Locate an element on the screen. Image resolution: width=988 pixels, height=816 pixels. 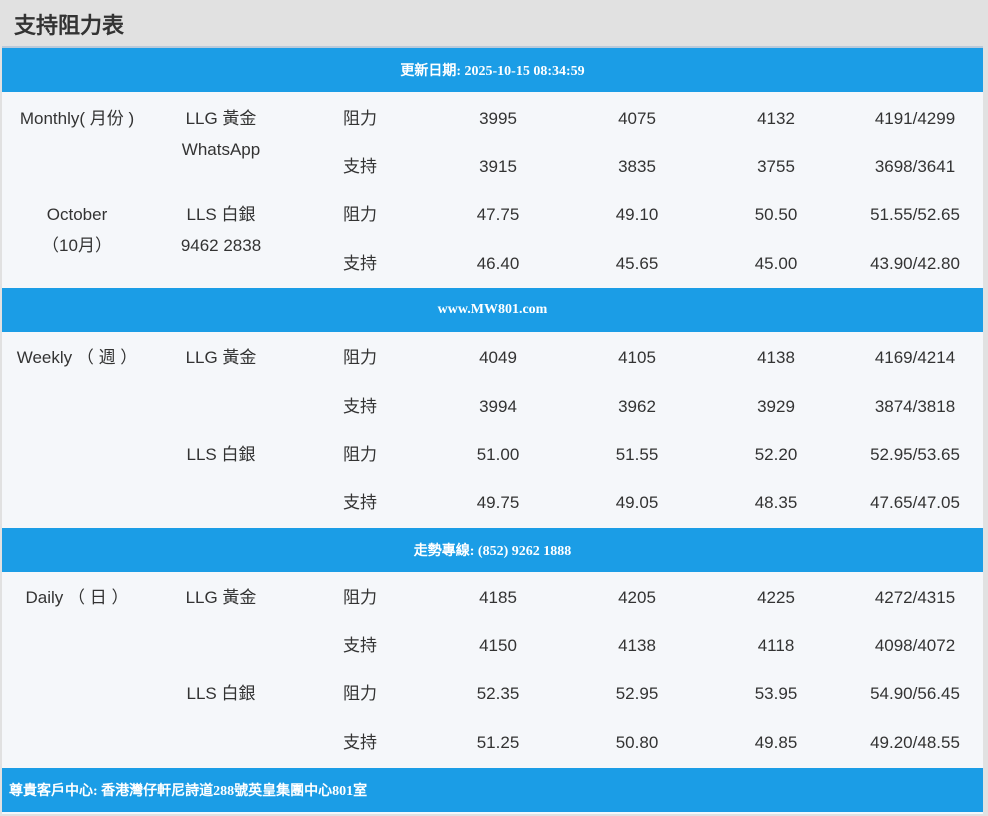
value-cell: 50.50 is located at coordinates (776, 214).